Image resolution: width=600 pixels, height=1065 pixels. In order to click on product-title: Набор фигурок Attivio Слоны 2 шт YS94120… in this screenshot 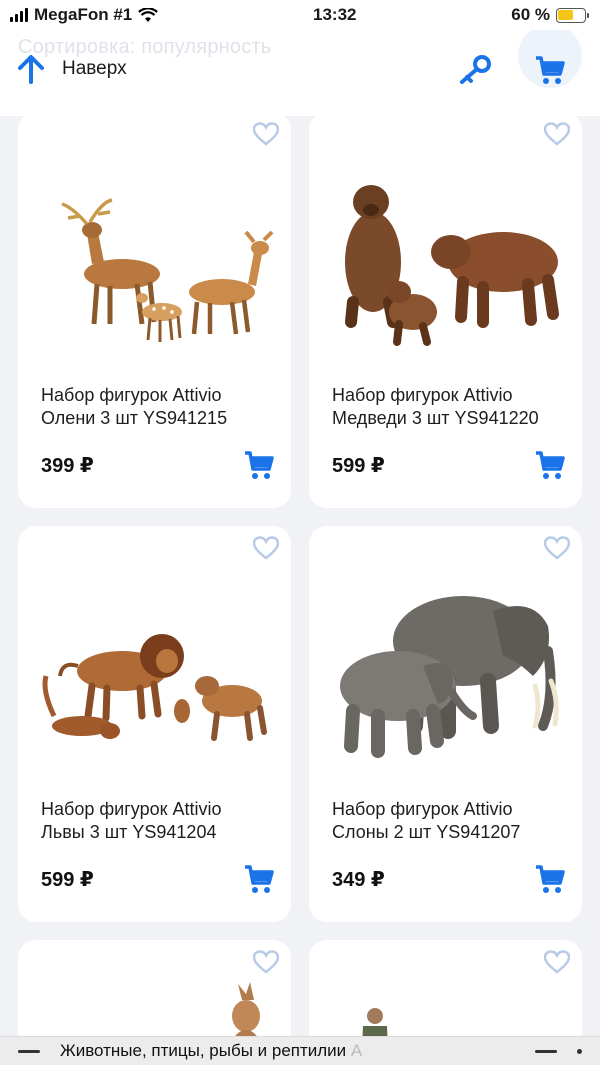, I will do `click(452, 821)`.